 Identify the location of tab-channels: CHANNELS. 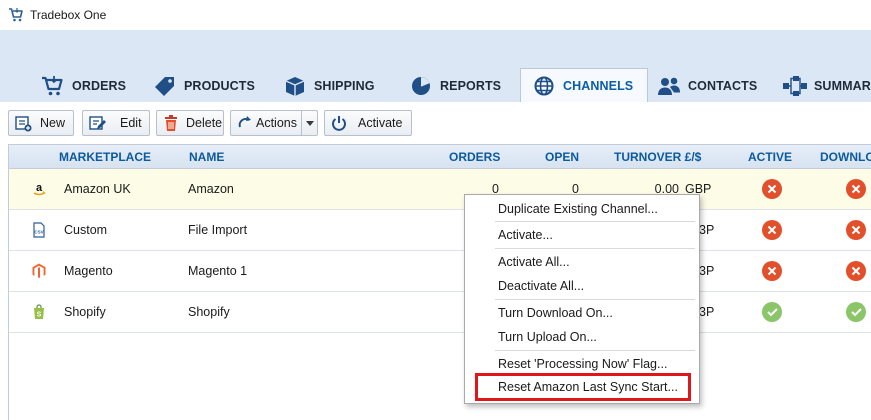
(584, 85).